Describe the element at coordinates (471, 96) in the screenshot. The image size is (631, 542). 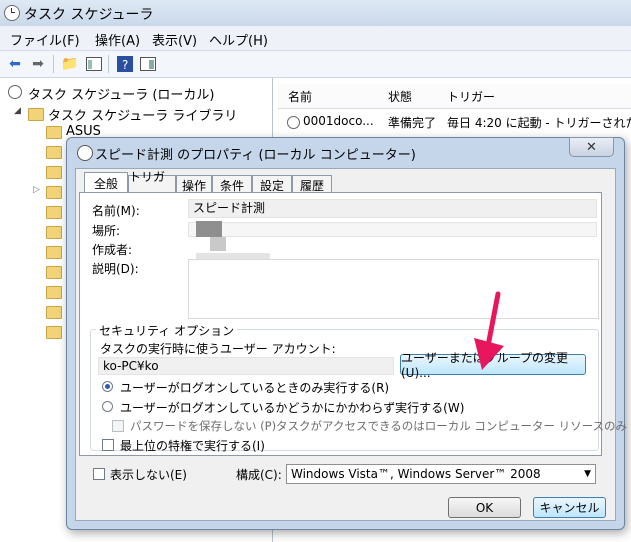
I see `column-header-trigger: トリガー` at that location.